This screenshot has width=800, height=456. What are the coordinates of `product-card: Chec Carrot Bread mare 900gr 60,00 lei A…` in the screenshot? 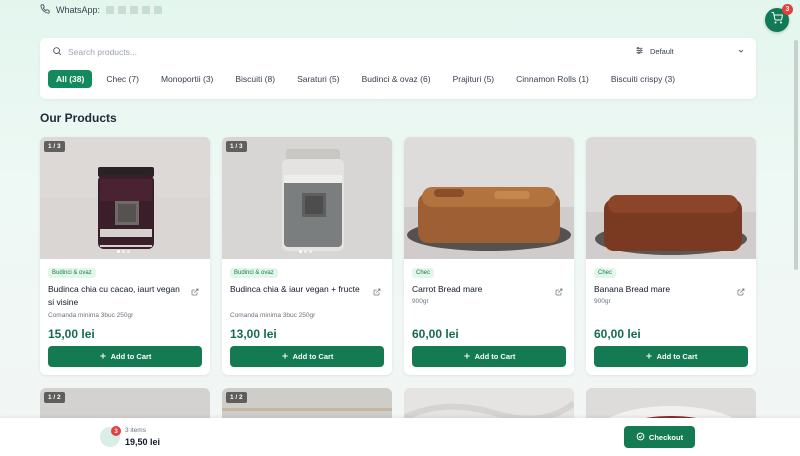 It's located at (489, 256).